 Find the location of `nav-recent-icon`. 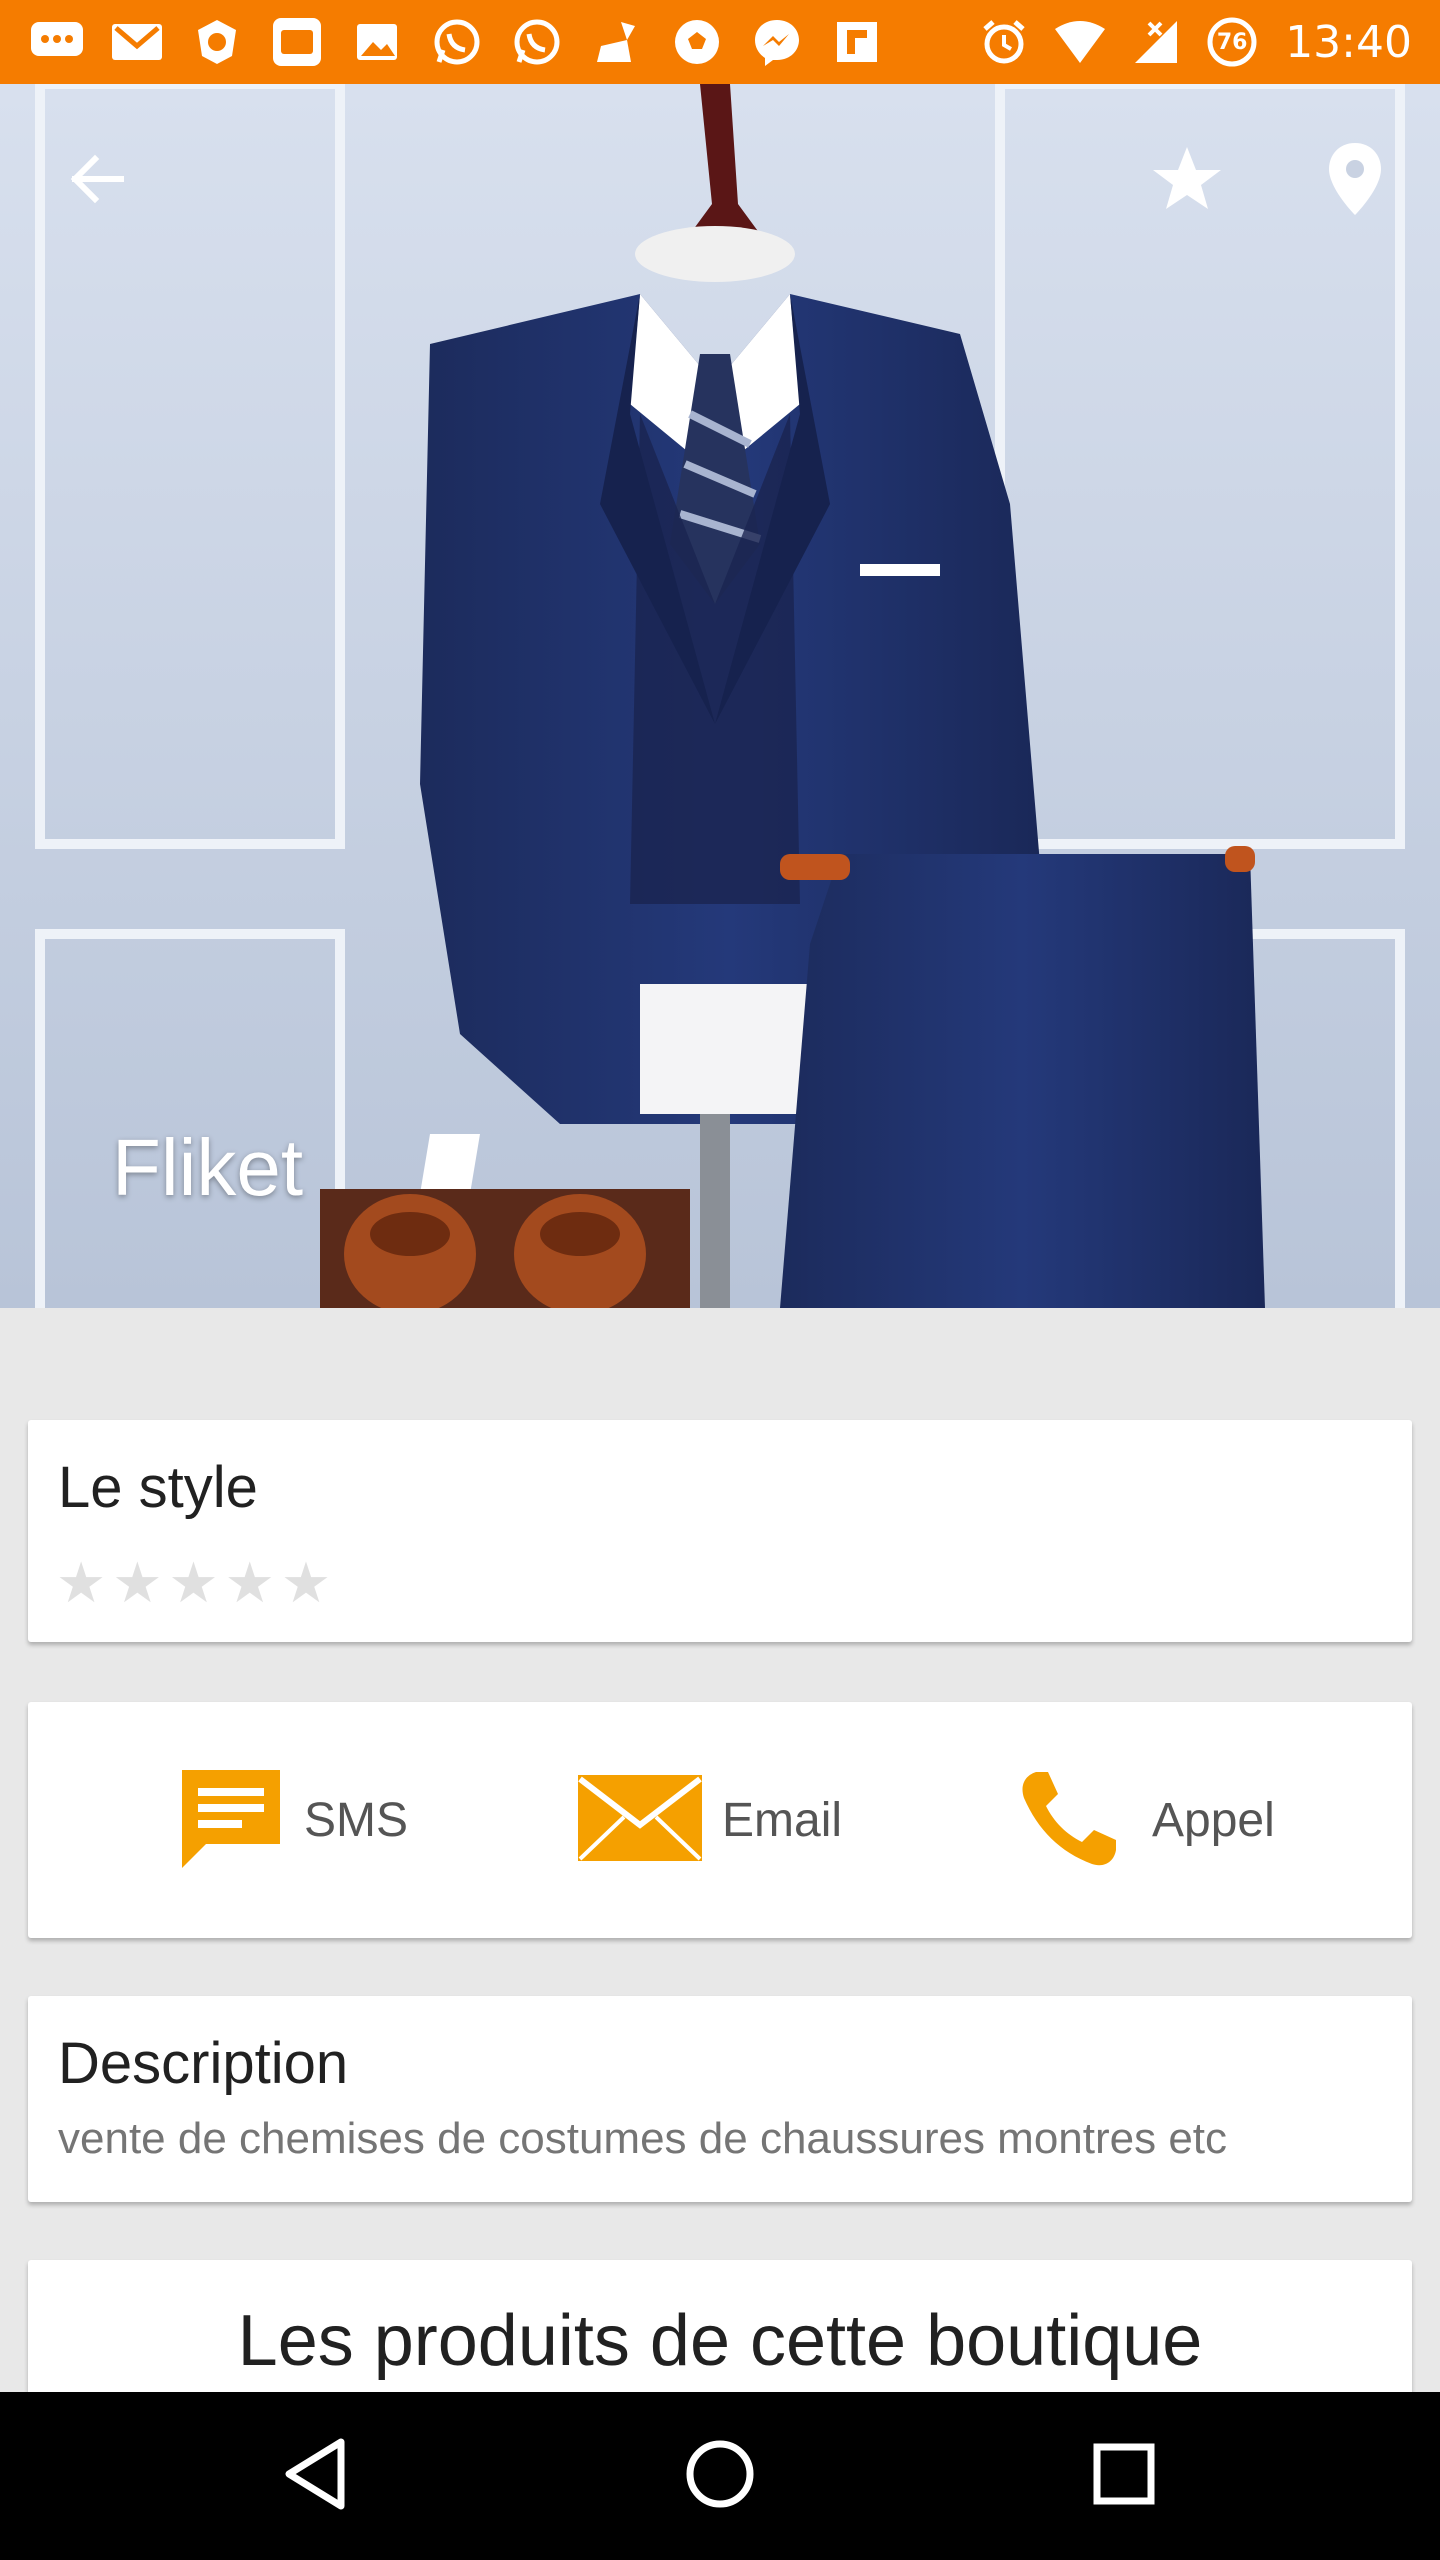

nav-recent-icon is located at coordinates (1124, 2476).